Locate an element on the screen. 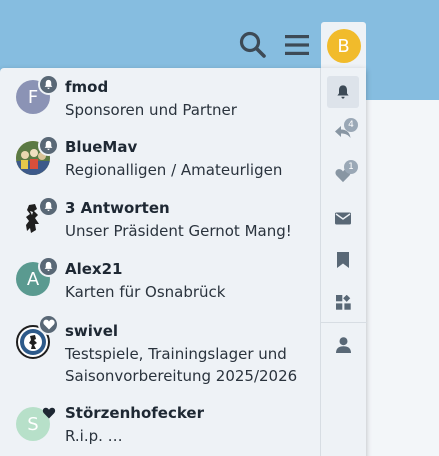  tab-other is located at coordinates (343, 302).